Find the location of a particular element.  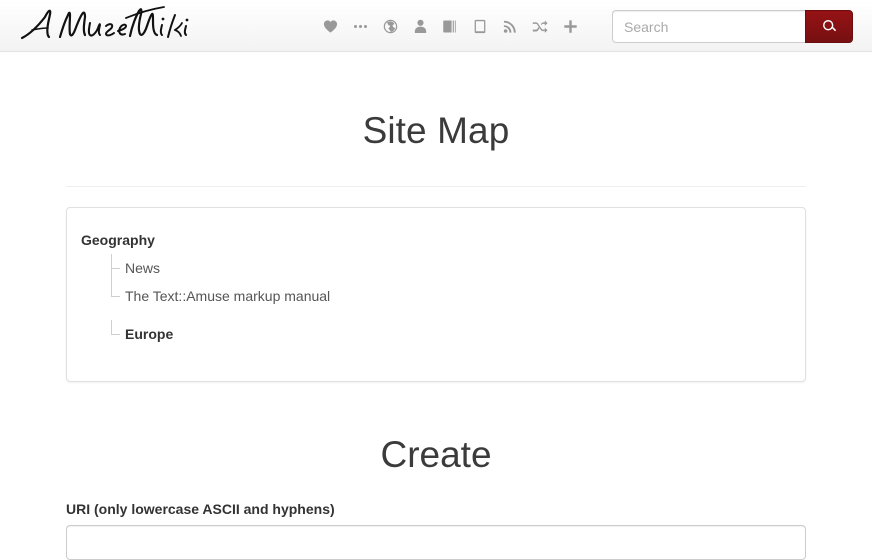

sitemap-item-europe: Europe is located at coordinates (447, 334).